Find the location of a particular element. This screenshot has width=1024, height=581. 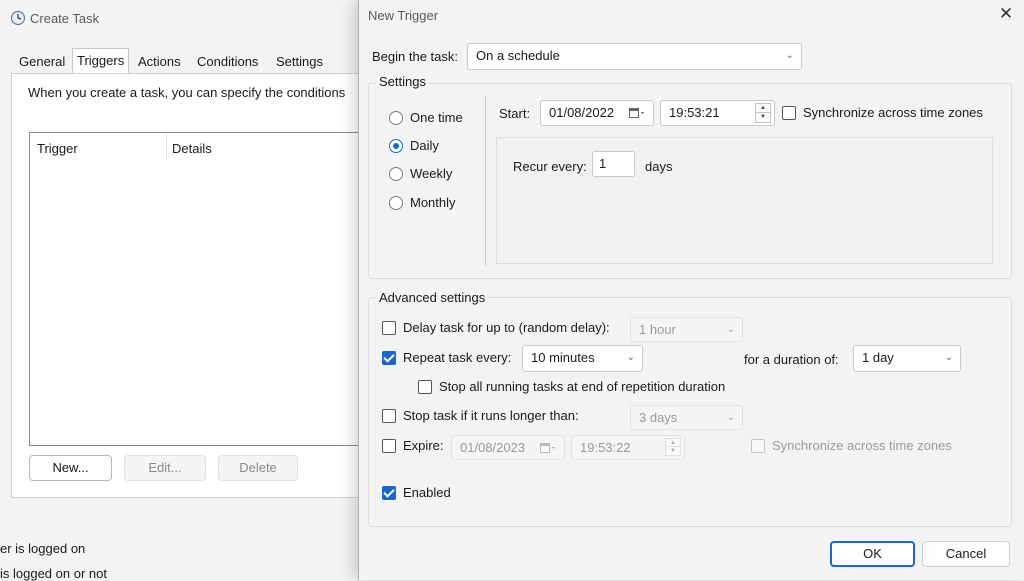

settings-divider is located at coordinates (485, 181).